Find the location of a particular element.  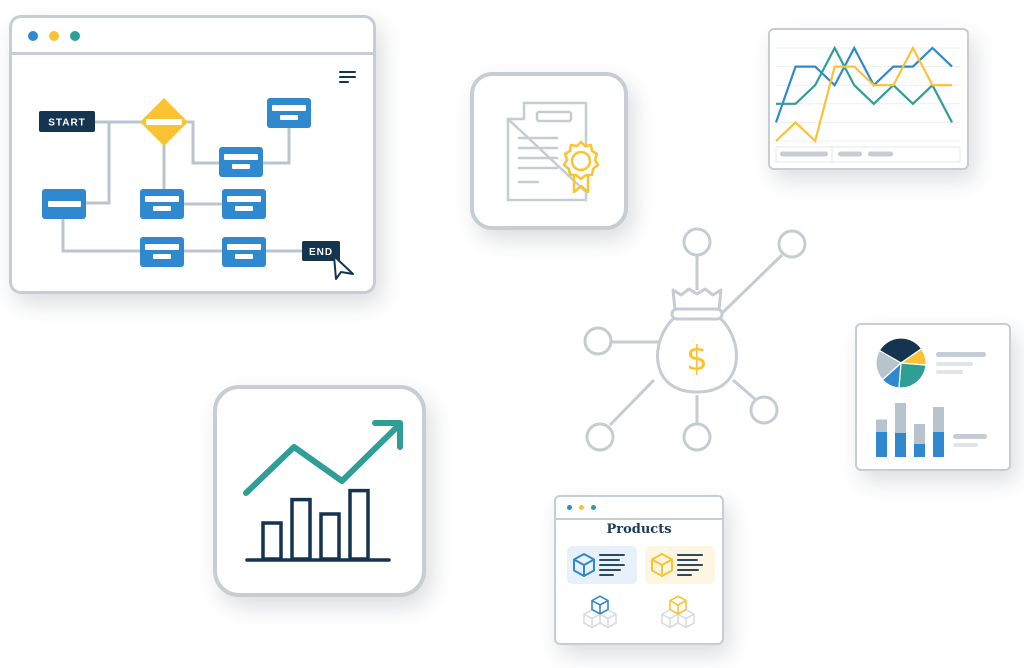

pie-chart is located at coordinates (901, 363).